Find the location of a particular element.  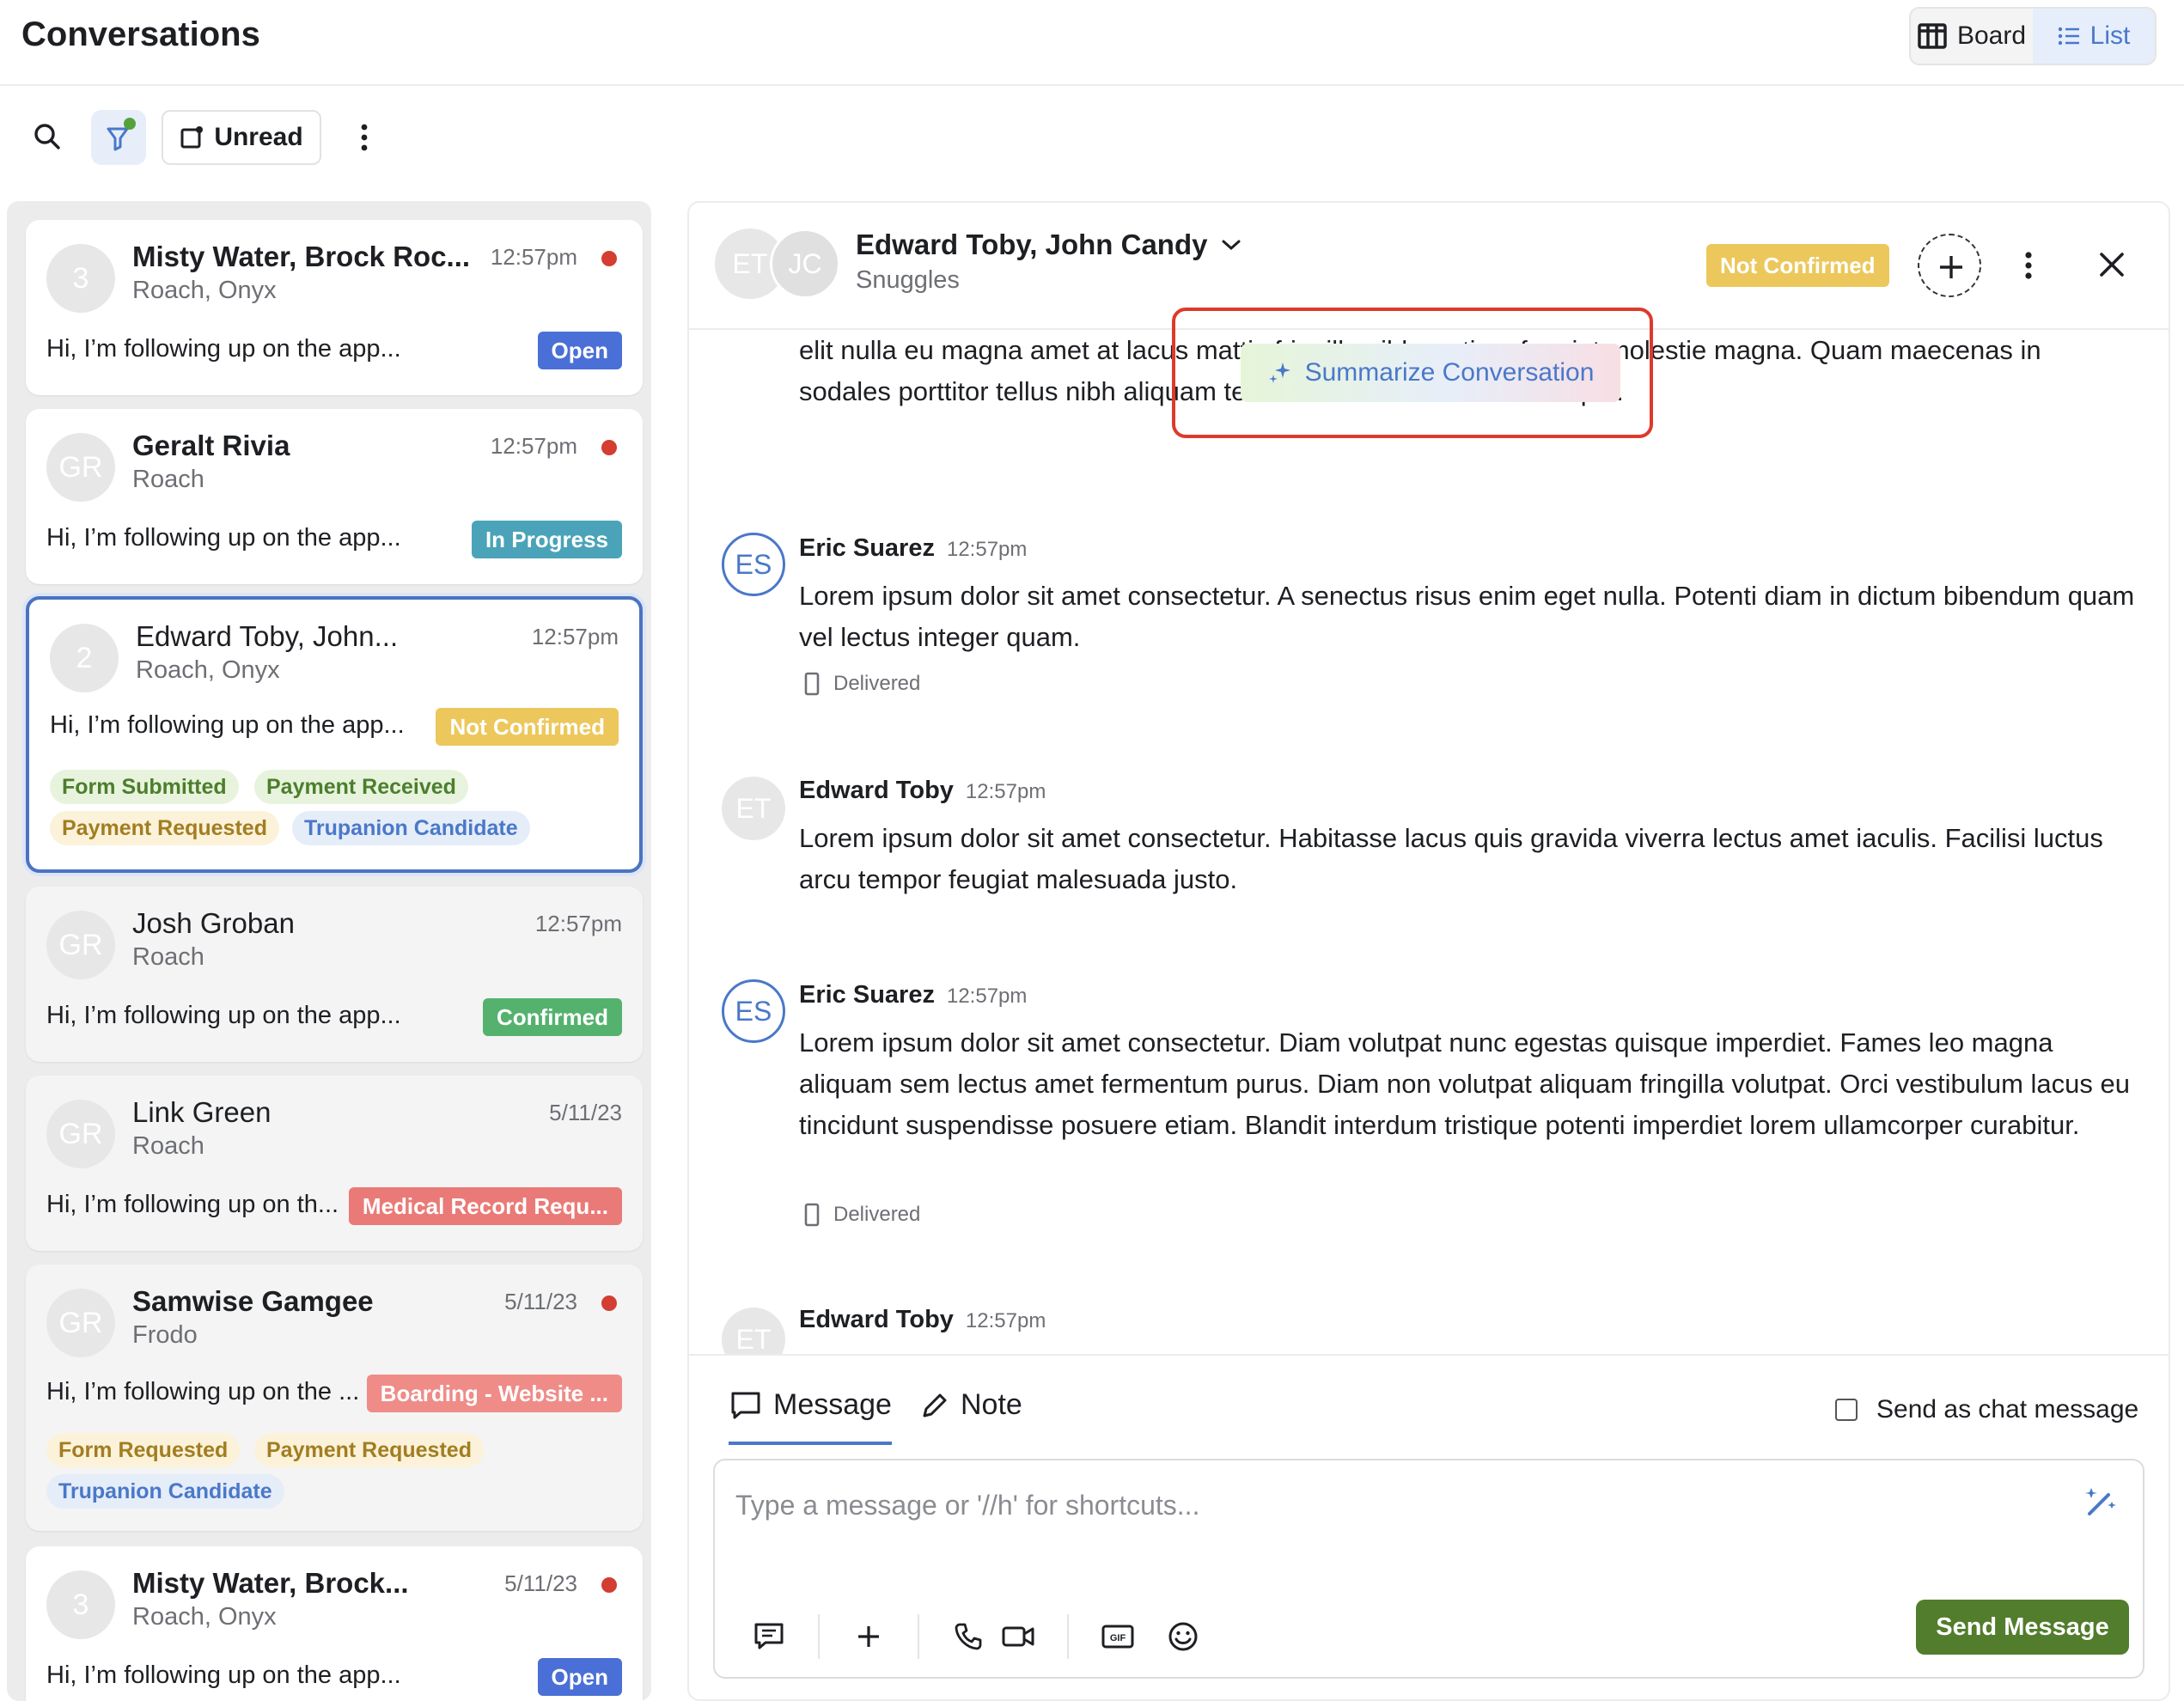

send-as-chat-toggle: Send as chat message is located at coordinates (1986, 1409).